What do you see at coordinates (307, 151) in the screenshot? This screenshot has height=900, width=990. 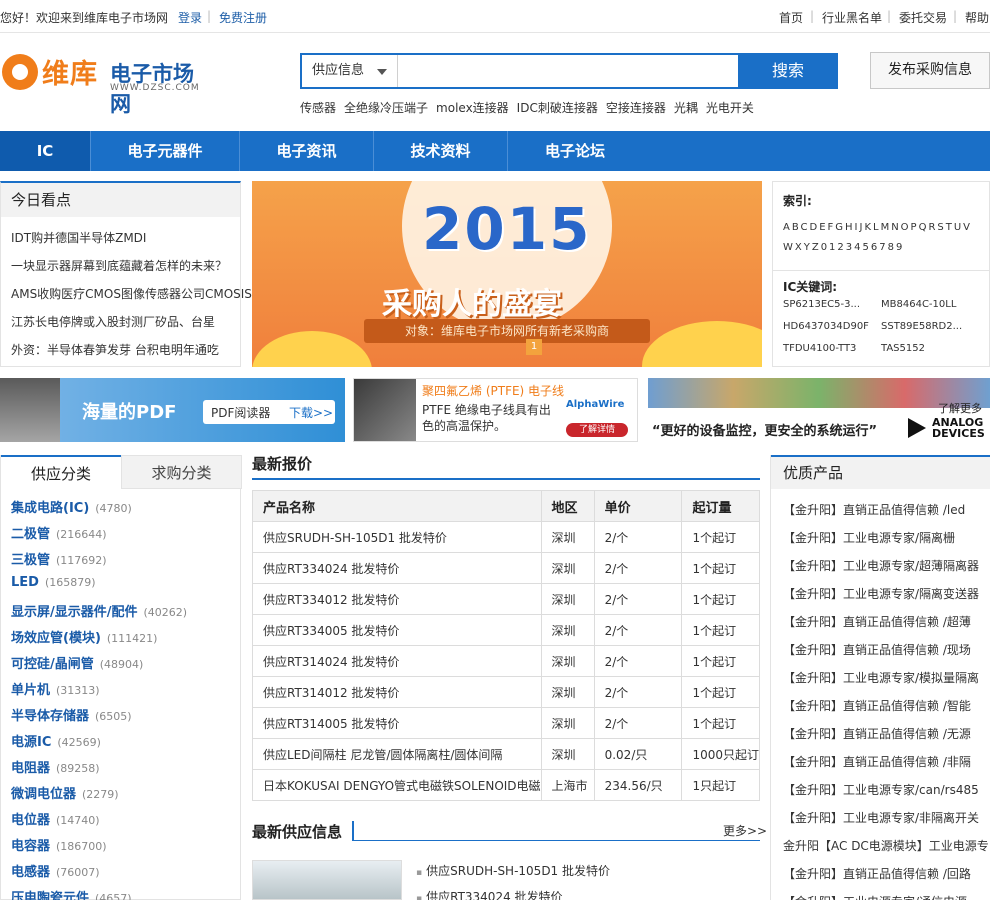 I see `nav-news: 电子资讯` at bounding box center [307, 151].